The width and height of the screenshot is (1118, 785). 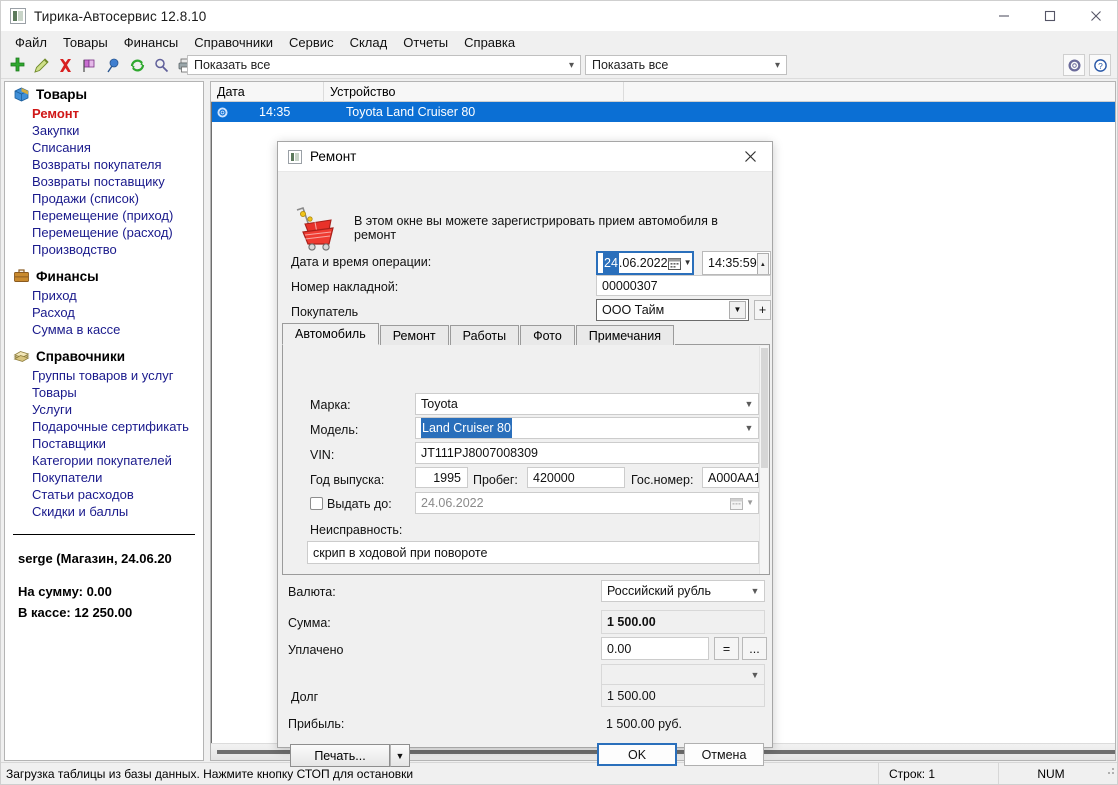 I want to click on sidebar-item-purchases: Закупки, so click(x=104, y=130).